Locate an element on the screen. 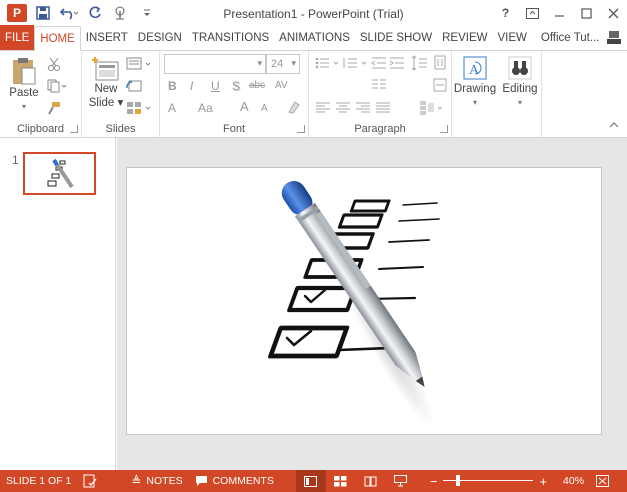 The height and width of the screenshot is (492, 627). increase-font-size-button: A is located at coordinates (244, 107).